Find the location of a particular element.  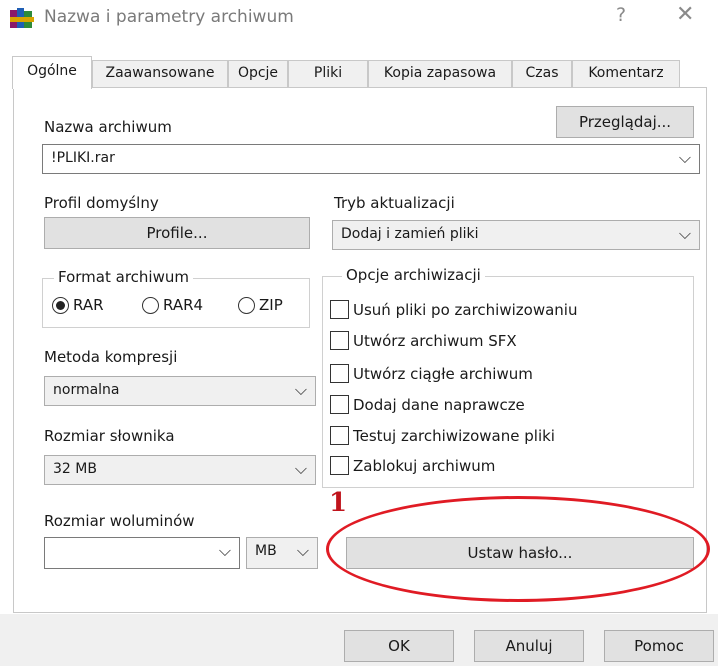

radio-rar: RAR is located at coordinates (78, 305).